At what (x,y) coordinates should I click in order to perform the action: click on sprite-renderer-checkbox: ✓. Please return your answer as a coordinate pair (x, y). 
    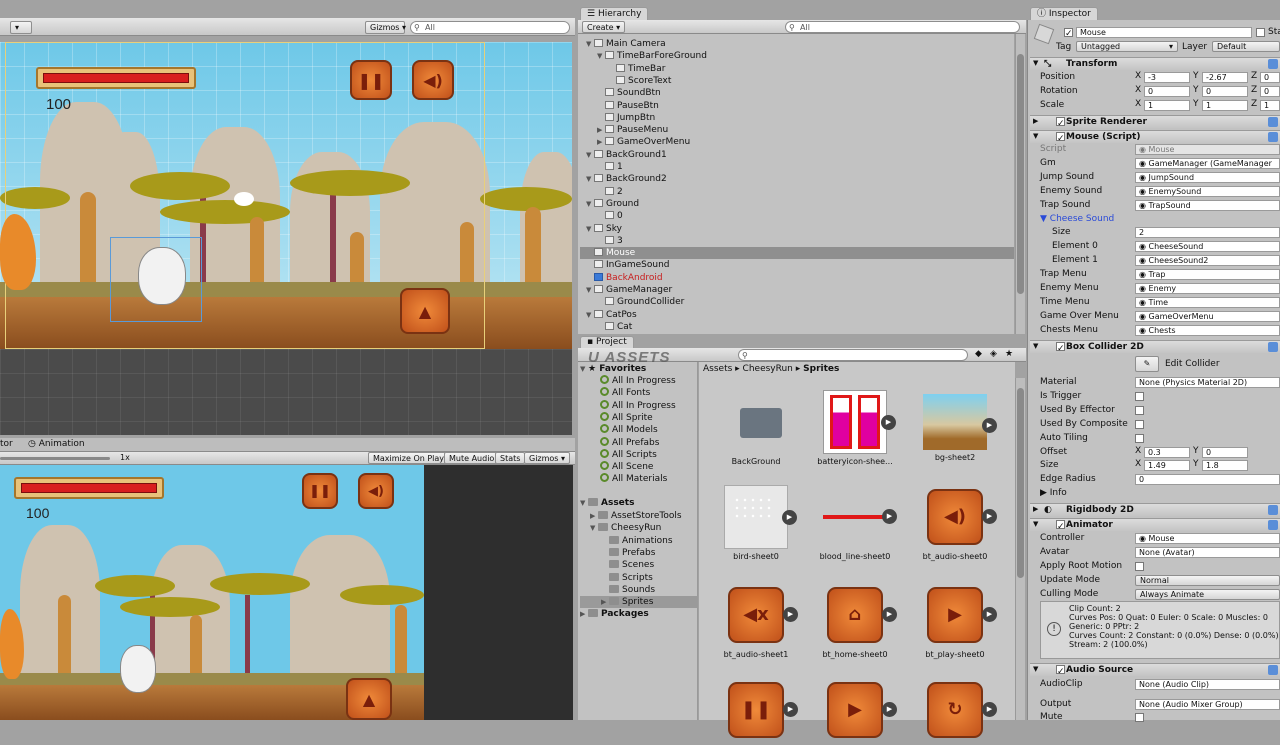
    Looking at the image, I should click on (1060, 123).